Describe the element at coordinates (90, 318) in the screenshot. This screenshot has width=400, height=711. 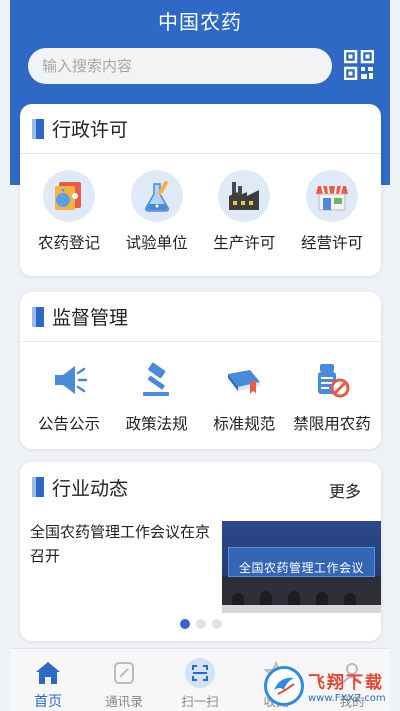
I see `section-title: 监督管理` at that location.